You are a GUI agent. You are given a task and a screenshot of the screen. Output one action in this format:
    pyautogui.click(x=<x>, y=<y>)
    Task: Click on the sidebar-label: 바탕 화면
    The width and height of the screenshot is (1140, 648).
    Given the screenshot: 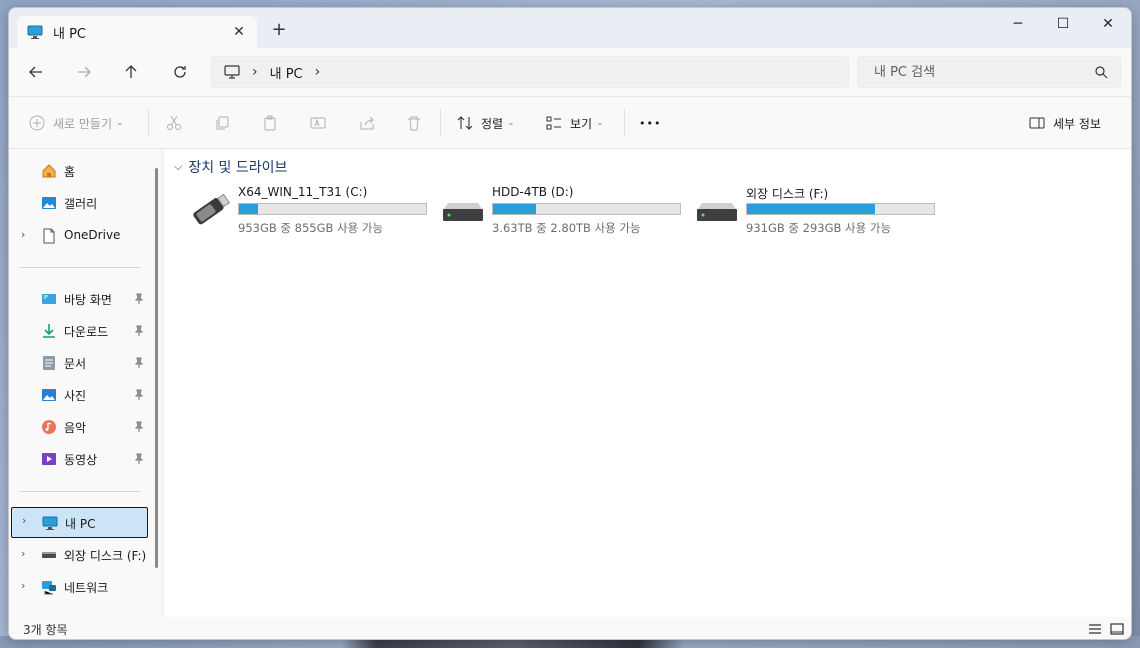 What is the action you would take?
    pyautogui.click(x=88, y=300)
    